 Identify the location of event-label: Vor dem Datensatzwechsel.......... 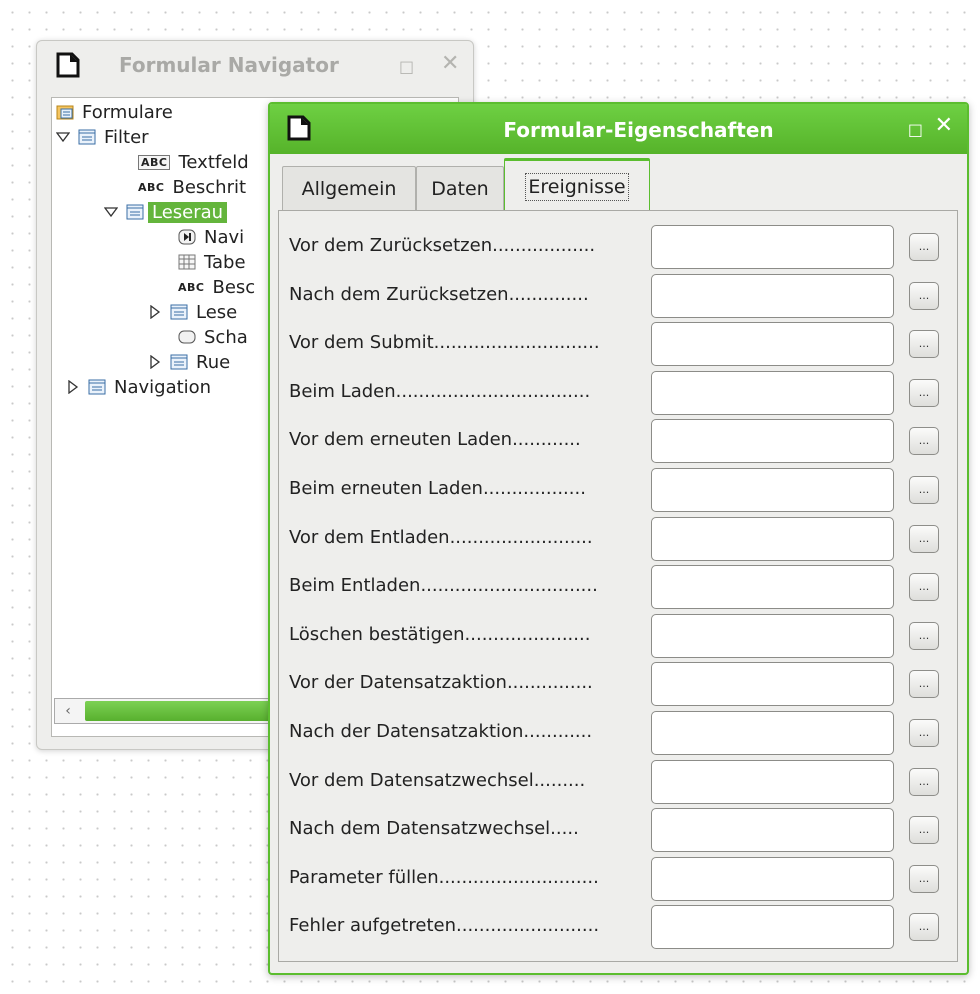
(437, 780).